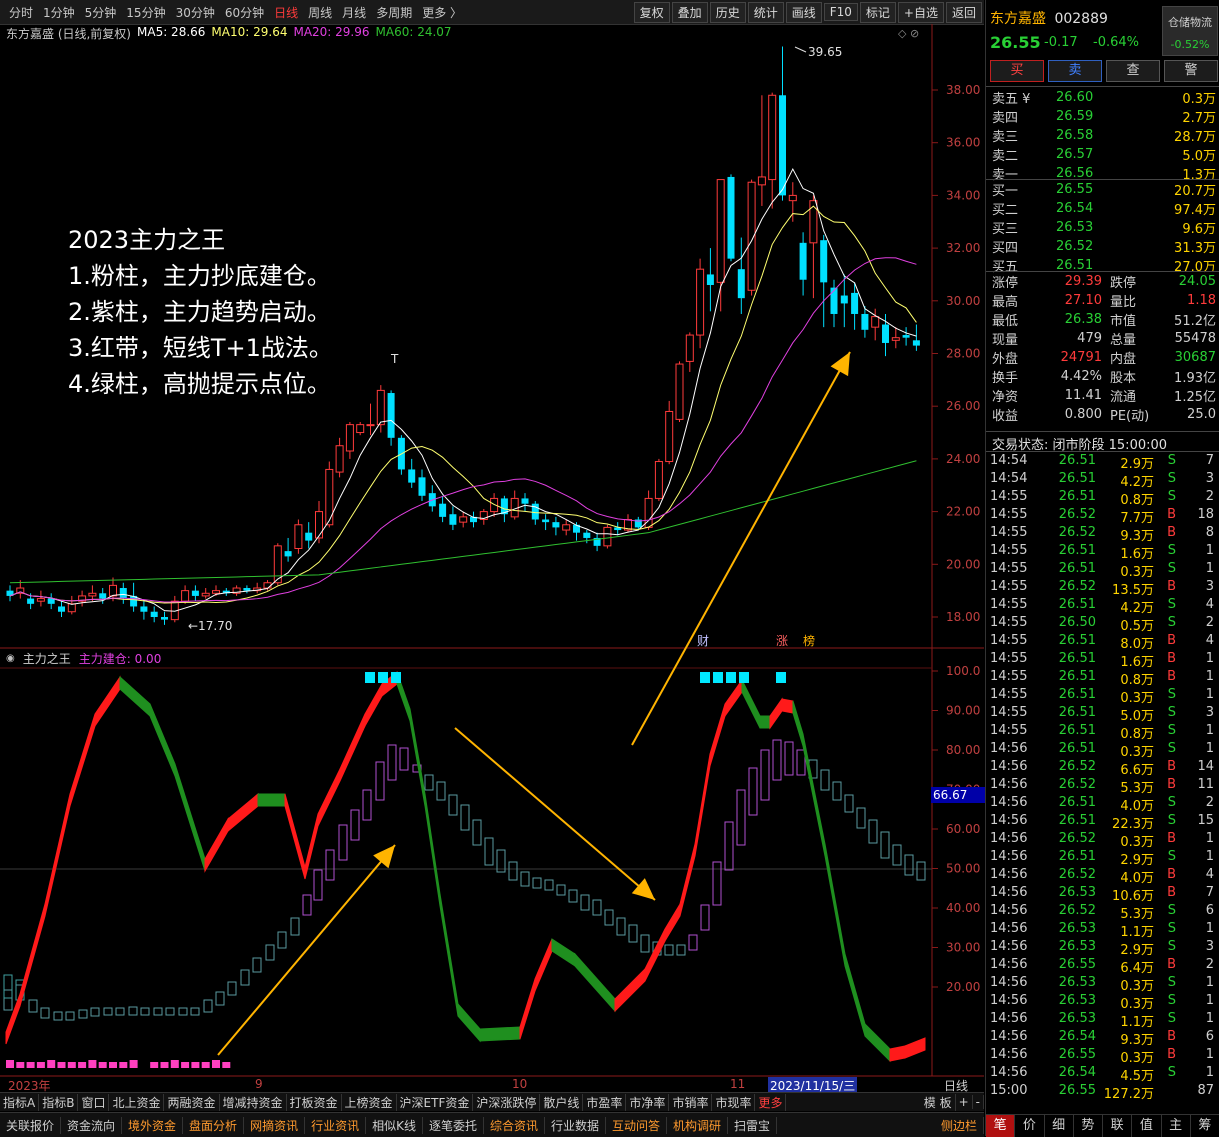  Describe the element at coordinates (782, 640) in the screenshot. I see `event-marker: 涨` at that location.